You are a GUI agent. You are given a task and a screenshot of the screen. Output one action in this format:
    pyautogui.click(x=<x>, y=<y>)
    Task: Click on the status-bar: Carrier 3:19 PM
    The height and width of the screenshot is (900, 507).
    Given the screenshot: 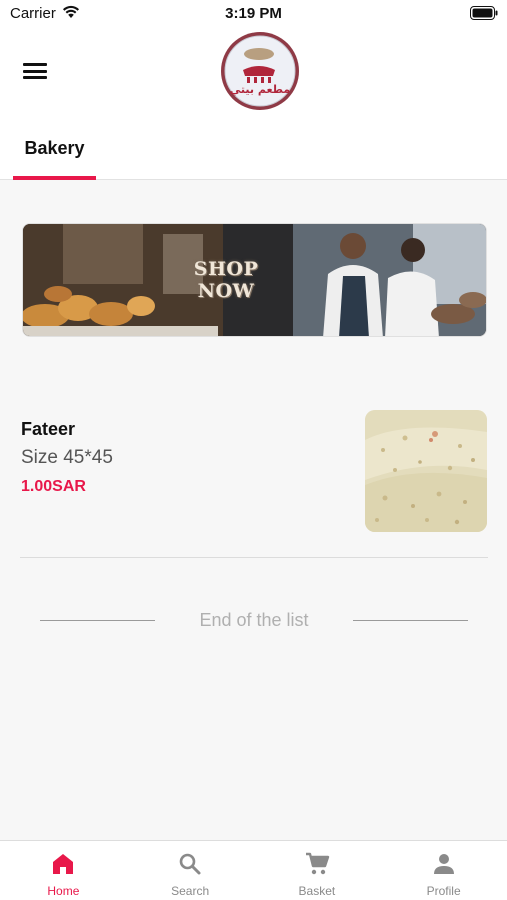 What is the action you would take?
    pyautogui.click(x=253, y=14)
    